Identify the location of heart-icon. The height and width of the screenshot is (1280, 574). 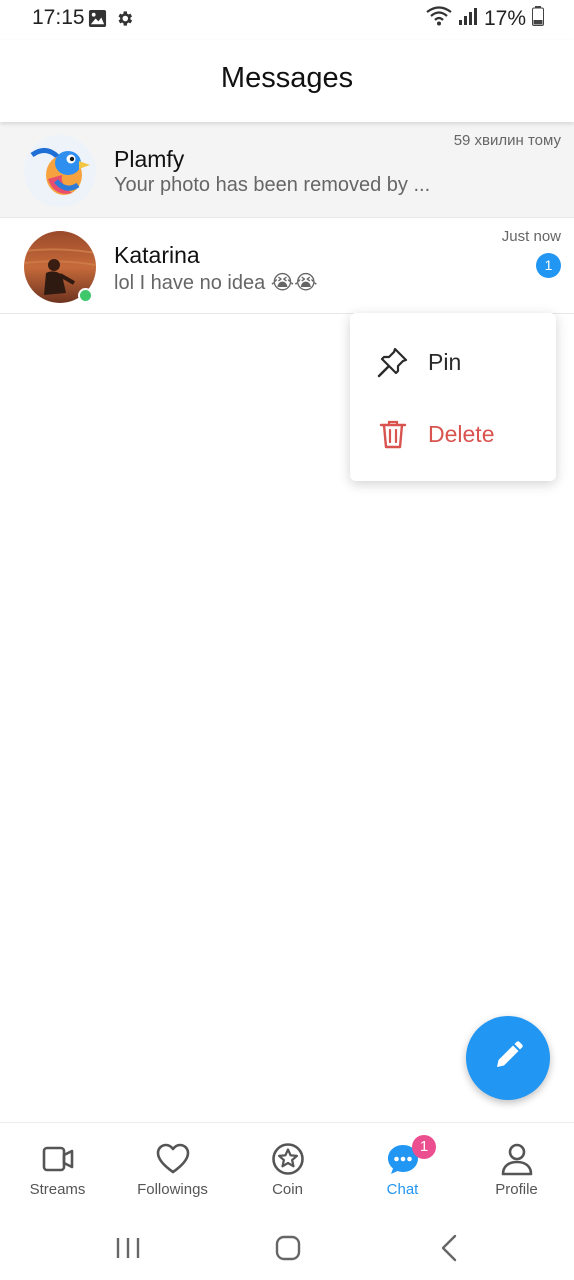
(173, 1159).